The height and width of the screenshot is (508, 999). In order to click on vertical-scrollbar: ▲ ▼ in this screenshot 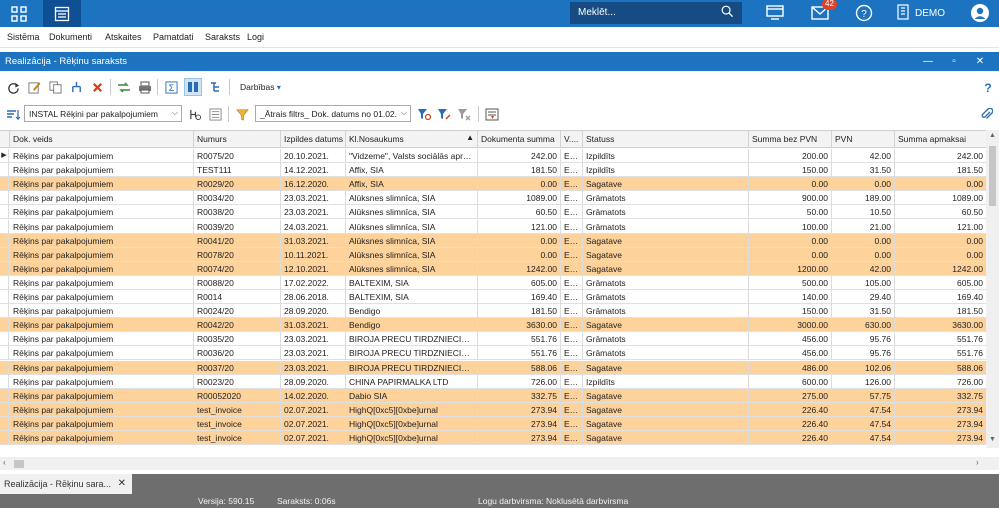, I will do `click(992, 289)`.